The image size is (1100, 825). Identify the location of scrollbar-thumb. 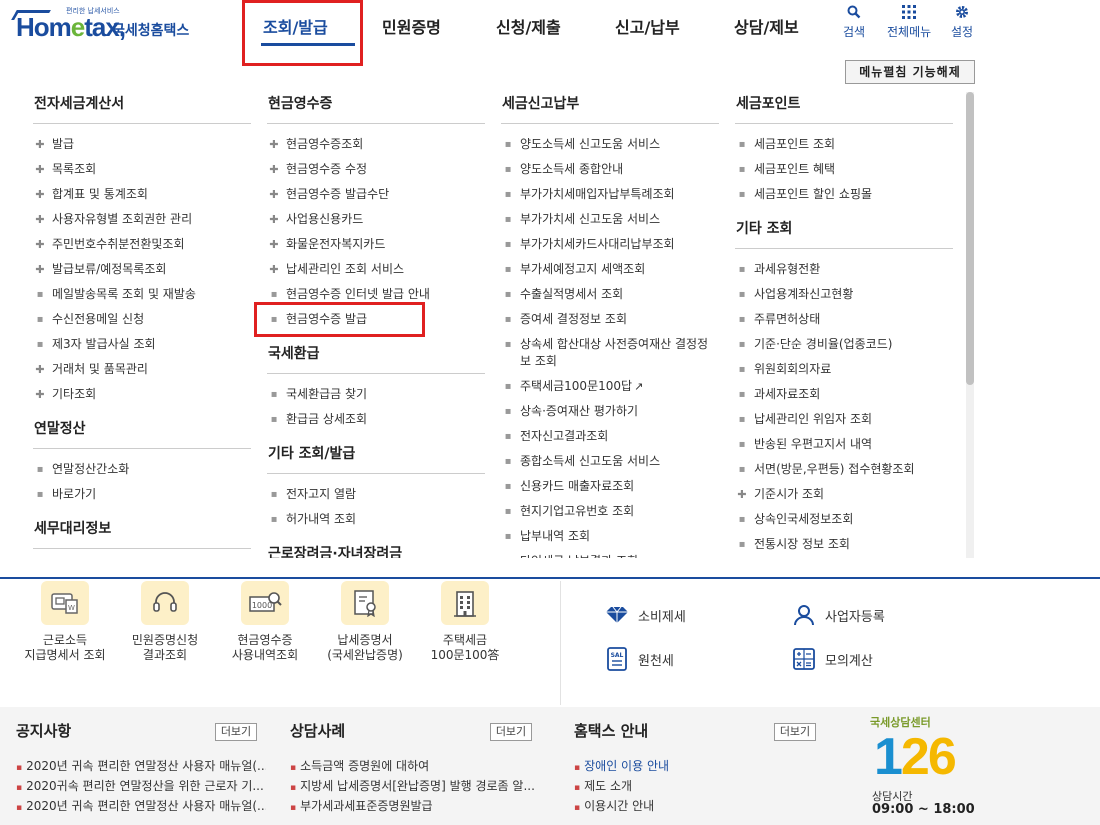
(970, 238).